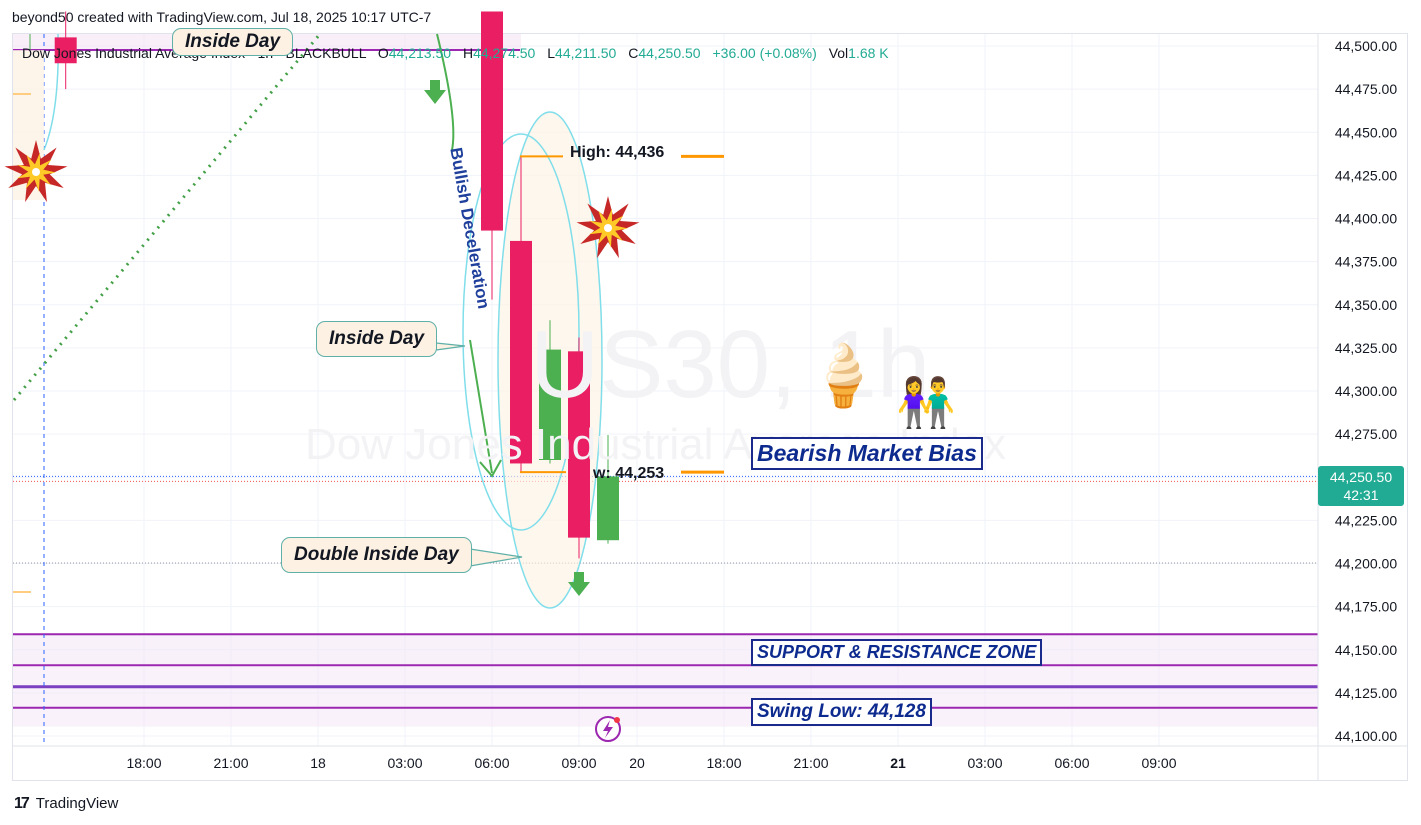 Image resolution: width=1421 pixels, height=825 pixels. I want to click on callout-pointer, so click(450, 346).